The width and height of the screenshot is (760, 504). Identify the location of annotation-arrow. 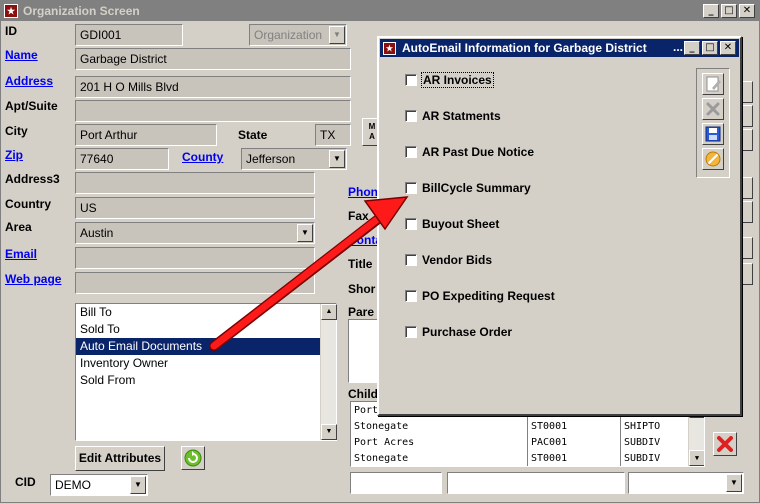
(309, 273).